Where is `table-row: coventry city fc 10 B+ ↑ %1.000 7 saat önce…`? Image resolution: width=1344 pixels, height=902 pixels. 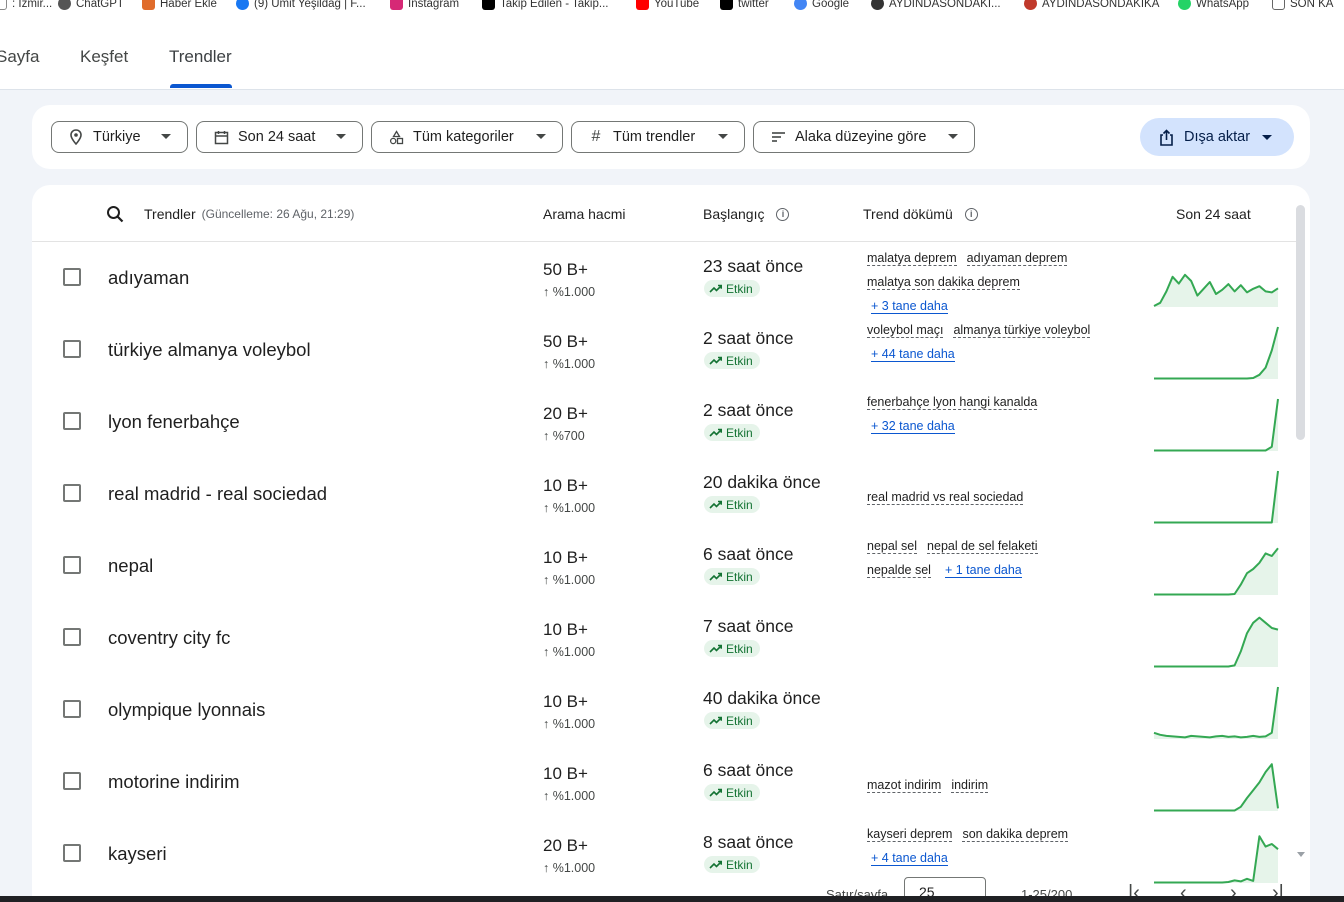 table-row: coventry city fc 10 B+ ↑ %1.000 7 saat önce… is located at coordinates (664, 638).